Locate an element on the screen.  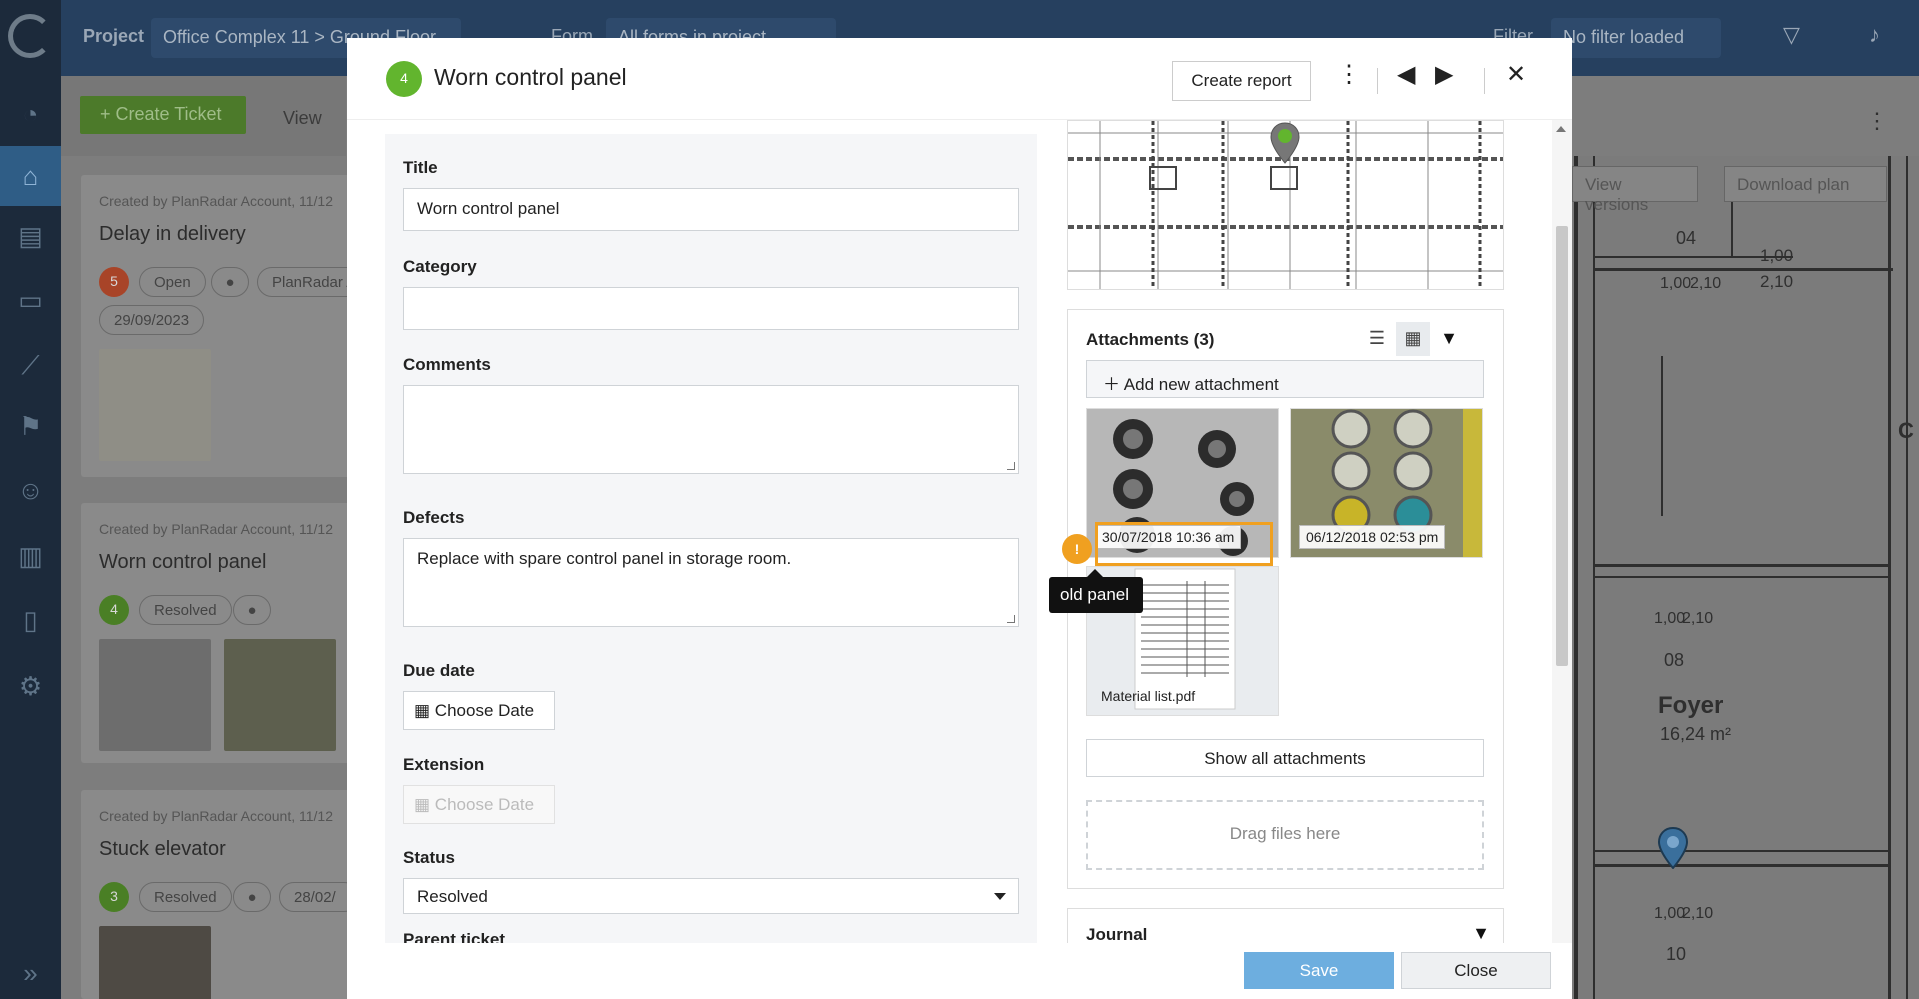
extension-date-button: ▦ Choose Date is located at coordinates (479, 804).